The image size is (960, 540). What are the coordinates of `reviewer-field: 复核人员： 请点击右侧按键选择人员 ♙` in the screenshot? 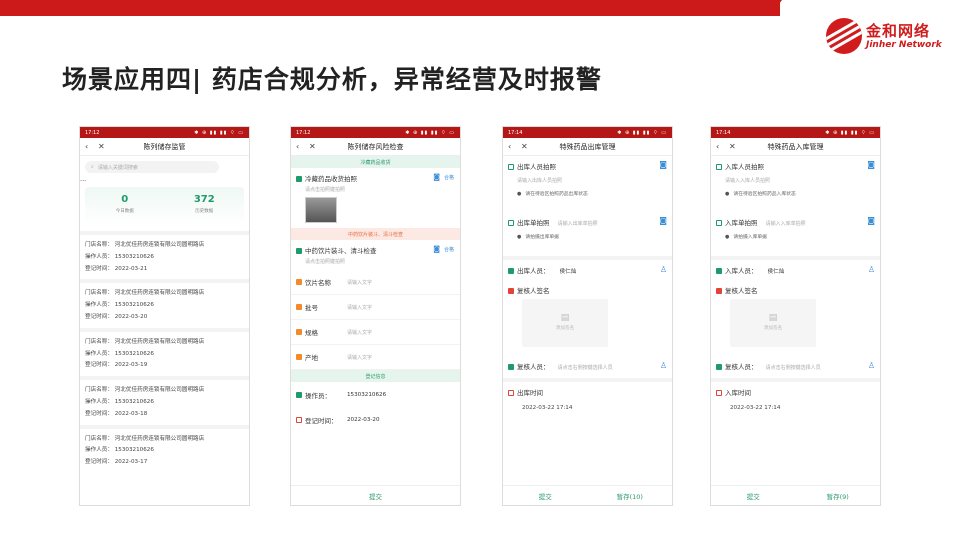 It's located at (587, 367).